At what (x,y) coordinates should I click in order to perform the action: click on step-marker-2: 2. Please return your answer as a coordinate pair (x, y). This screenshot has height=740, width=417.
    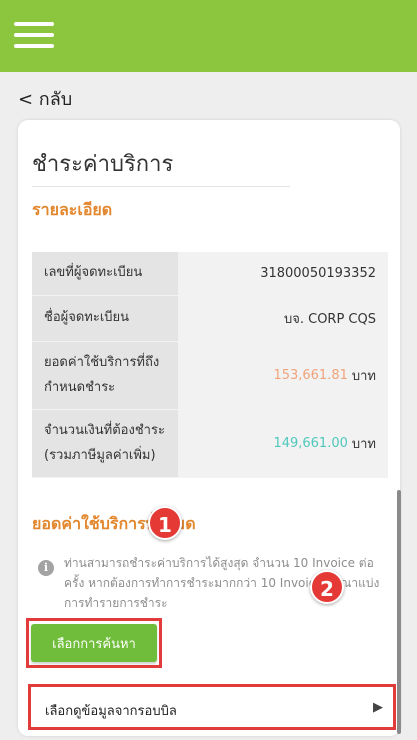
    Looking at the image, I should click on (327, 587).